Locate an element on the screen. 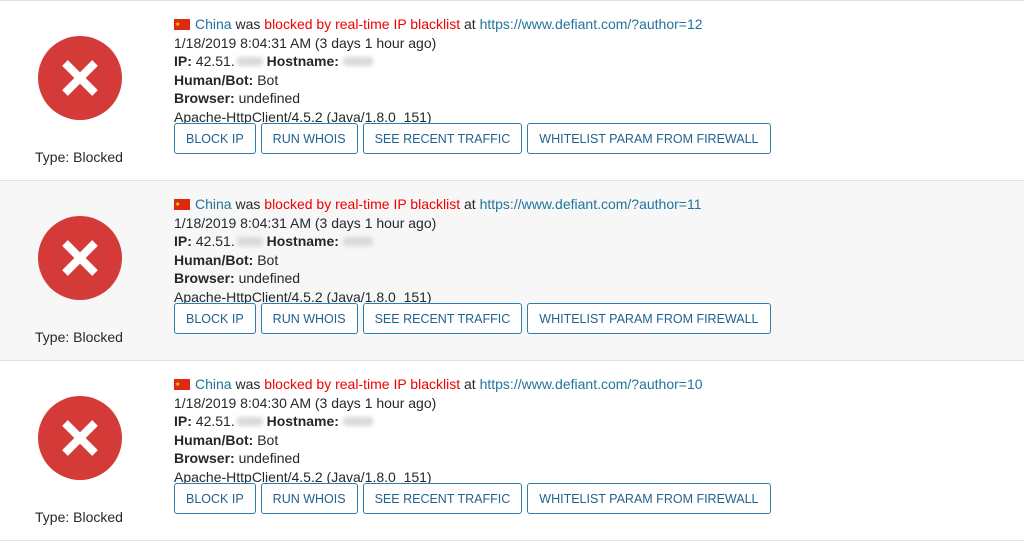 This screenshot has height=541, width=1024. request-url-link: https://www.defiant.com/?author=10 is located at coordinates (591, 384).